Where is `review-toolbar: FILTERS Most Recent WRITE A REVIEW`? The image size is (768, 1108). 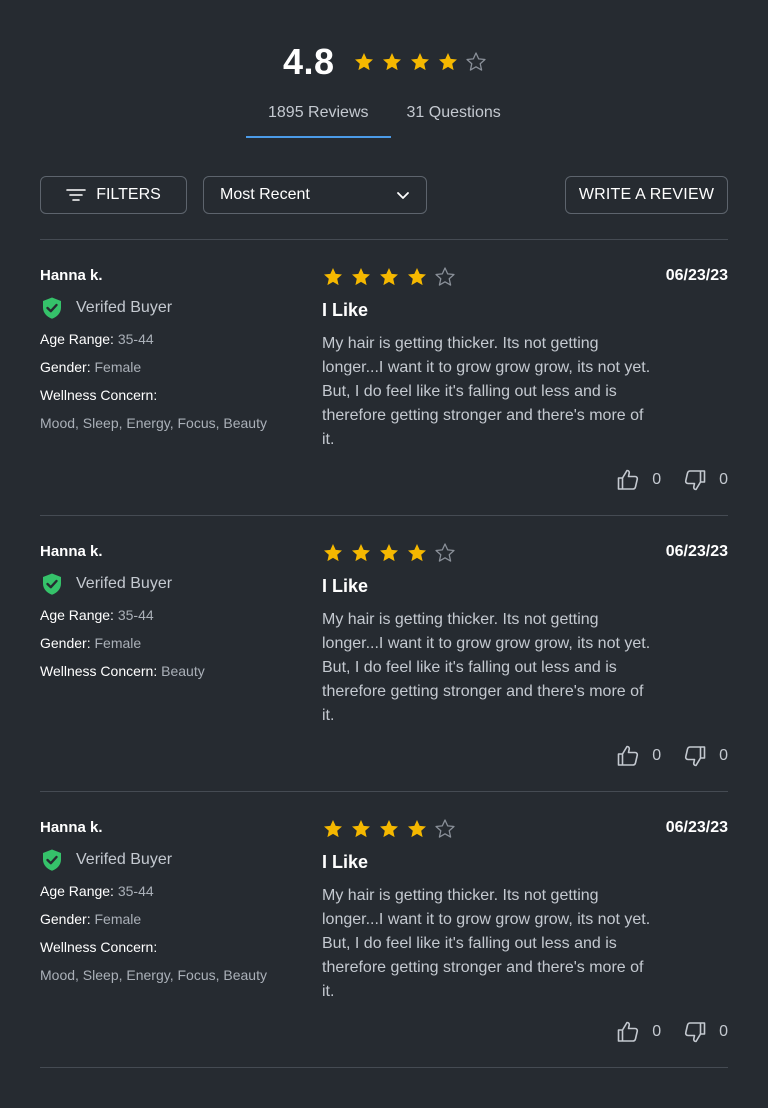 review-toolbar: FILTERS Most Recent WRITE A REVIEW is located at coordinates (384, 196).